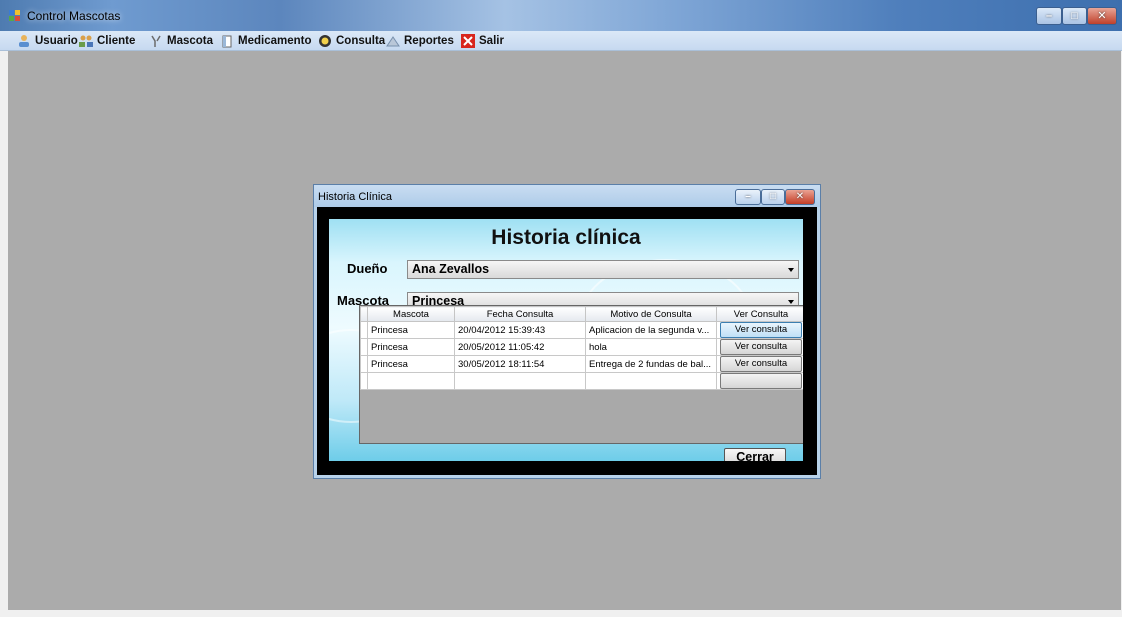  I want to click on minimize-button: –, so click(1049, 16).